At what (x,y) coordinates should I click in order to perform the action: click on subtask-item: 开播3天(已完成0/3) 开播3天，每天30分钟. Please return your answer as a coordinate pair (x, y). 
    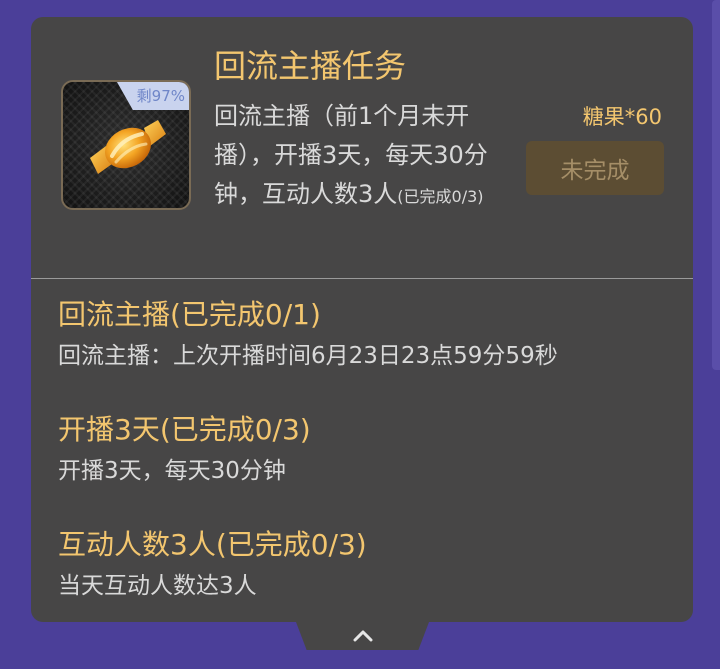
    Looking at the image, I should click on (184, 449).